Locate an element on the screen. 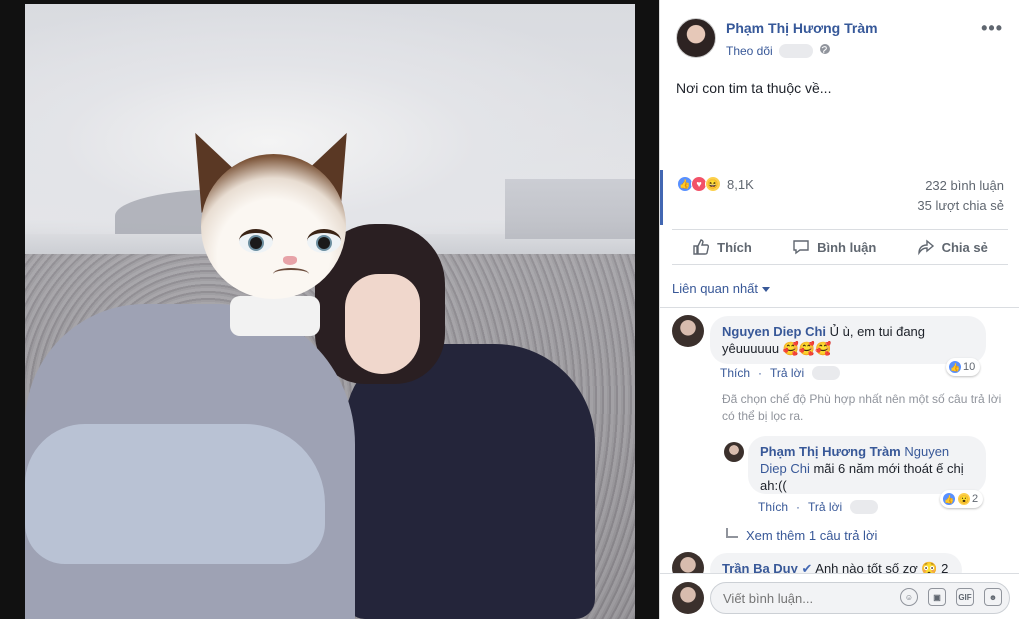 This screenshot has height=619, width=1019. reply-mention: Nguyen is located at coordinates (925, 451).